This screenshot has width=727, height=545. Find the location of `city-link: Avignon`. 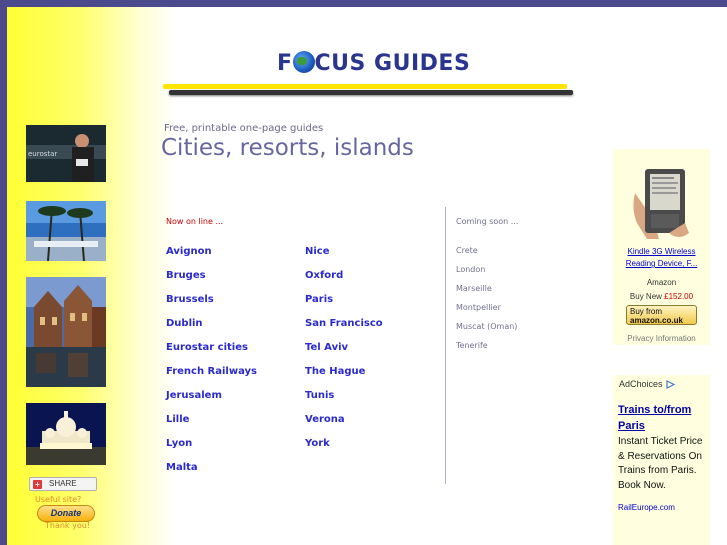

city-link: Avignon is located at coordinates (189, 251).